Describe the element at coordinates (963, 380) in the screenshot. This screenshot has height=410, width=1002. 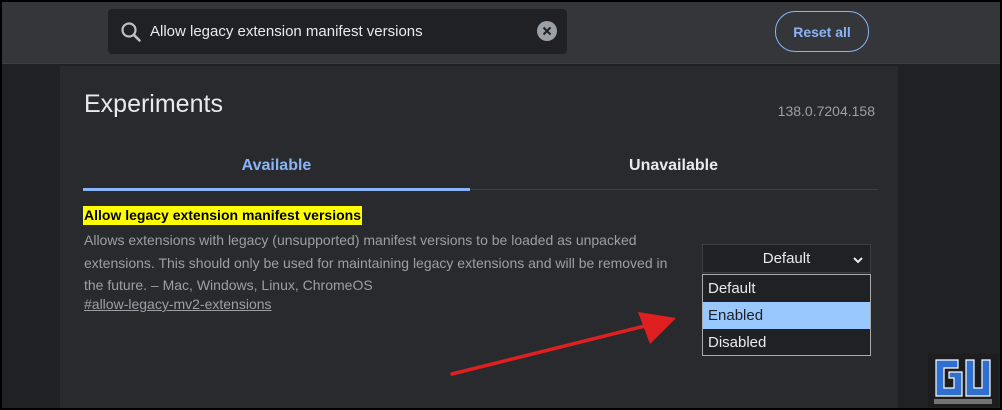
I see `watermark-logo-icon` at that location.